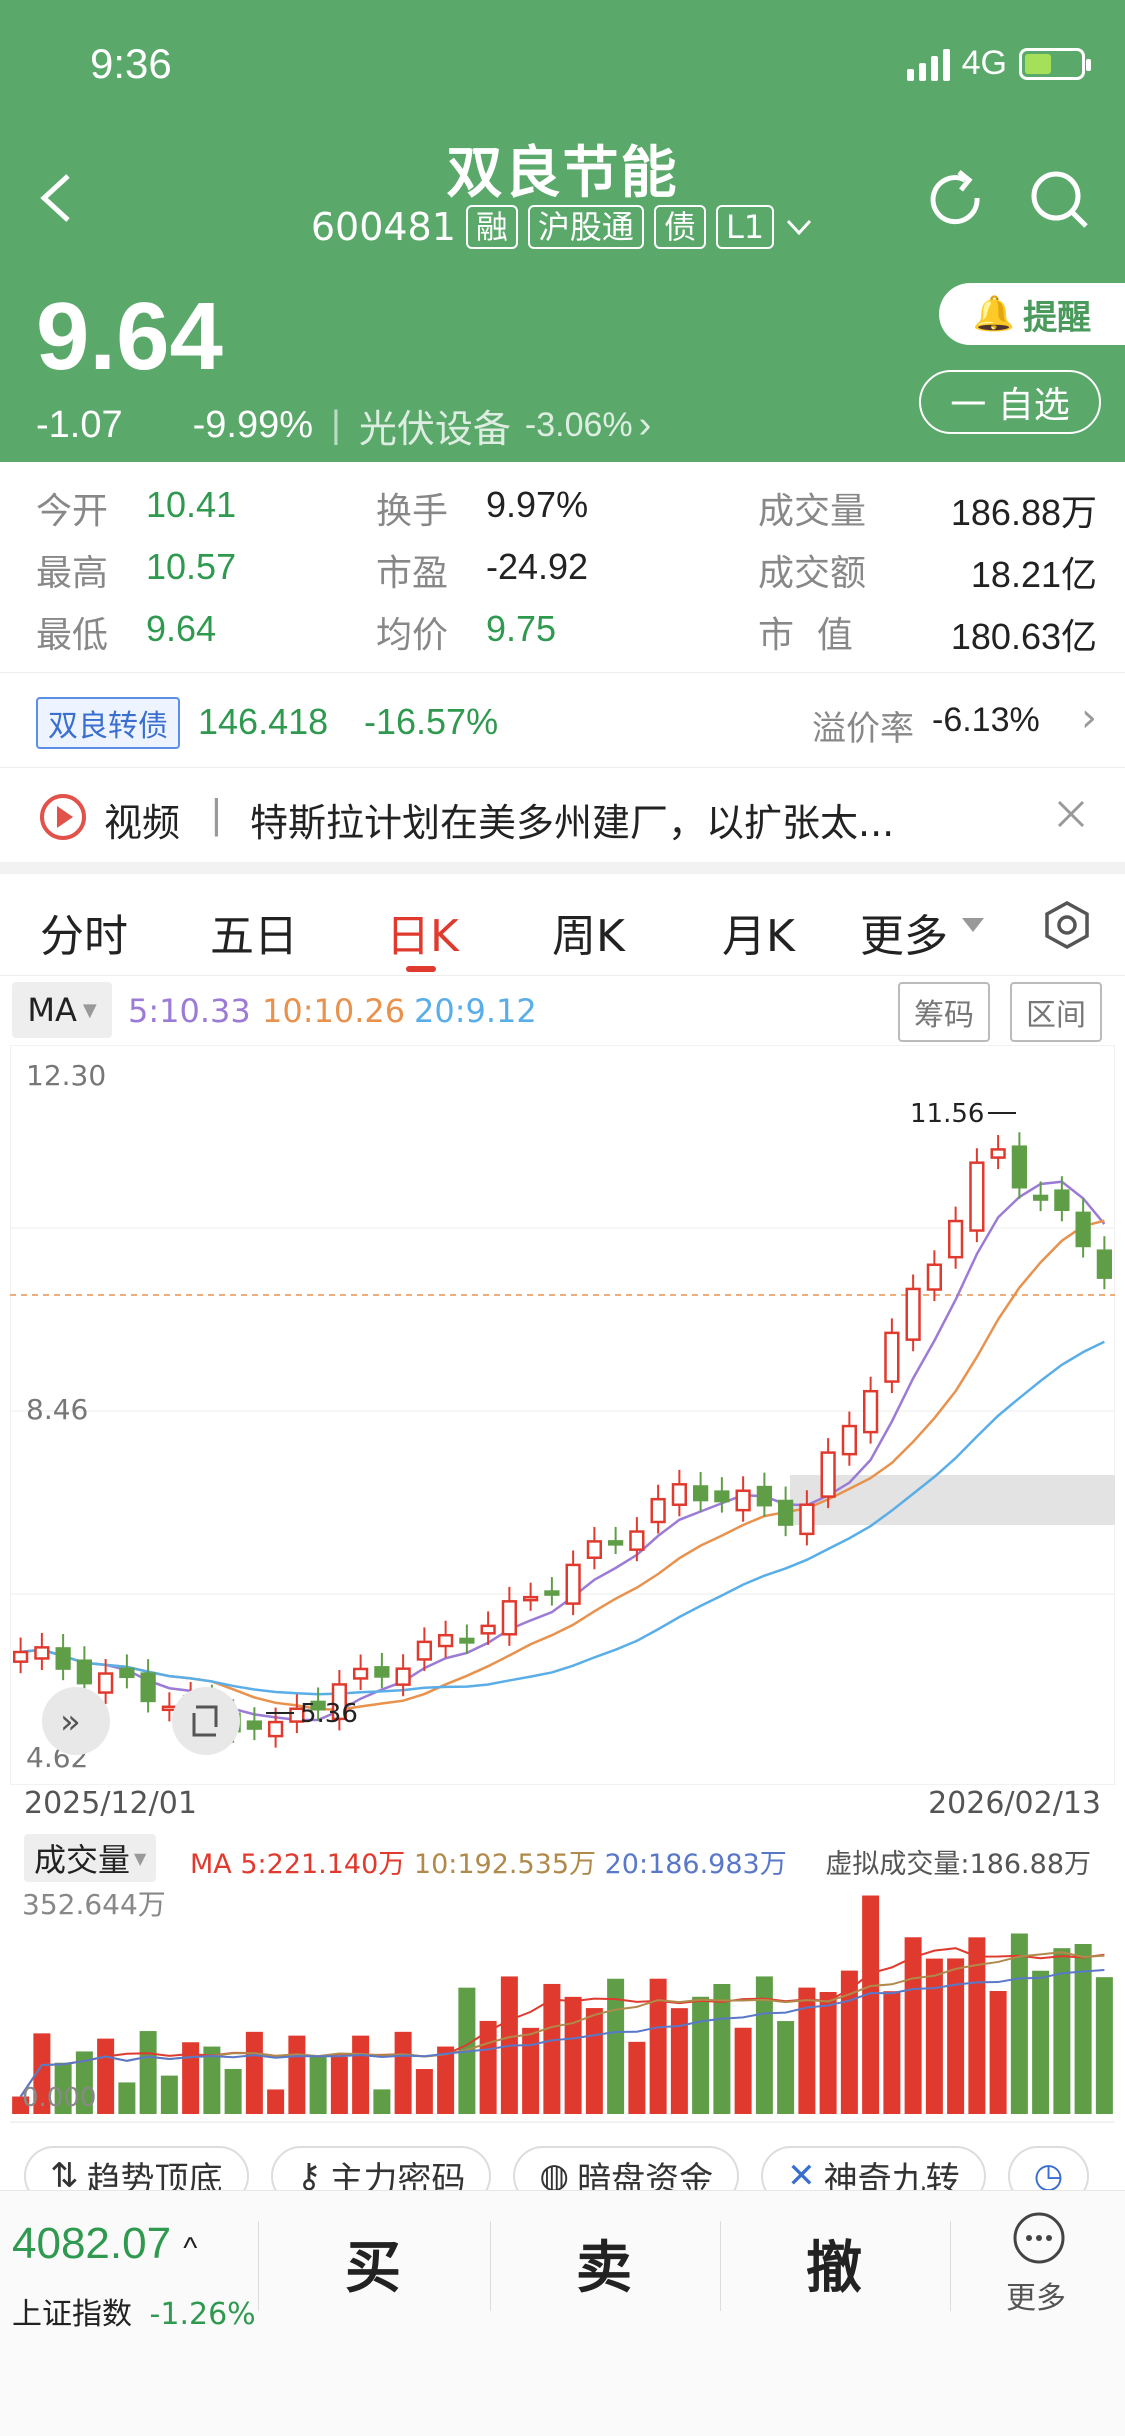 Image resolution: width=1125 pixels, height=2436 pixels. What do you see at coordinates (562, 868) in the screenshot?
I see `divider` at bounding box center [562, 868].